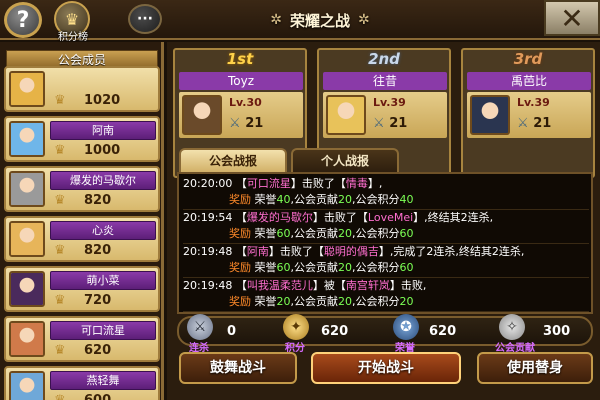 The width and height of the screenshot is (600, 400). What do you see at coordinates (384, 59) in the screenshot?
I see `rank-badge: 2nd` at bounding box center [384, 59].